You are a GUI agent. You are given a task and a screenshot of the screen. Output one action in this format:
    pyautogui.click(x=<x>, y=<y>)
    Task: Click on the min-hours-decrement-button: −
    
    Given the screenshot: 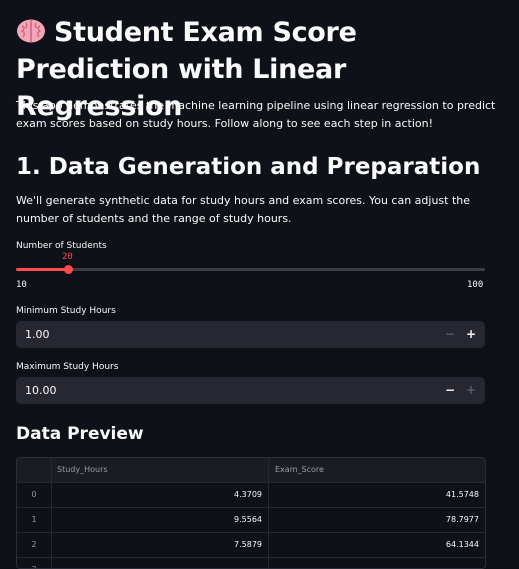 What is the action you would take?
    pyautogui.click(x=450, y=334)
    